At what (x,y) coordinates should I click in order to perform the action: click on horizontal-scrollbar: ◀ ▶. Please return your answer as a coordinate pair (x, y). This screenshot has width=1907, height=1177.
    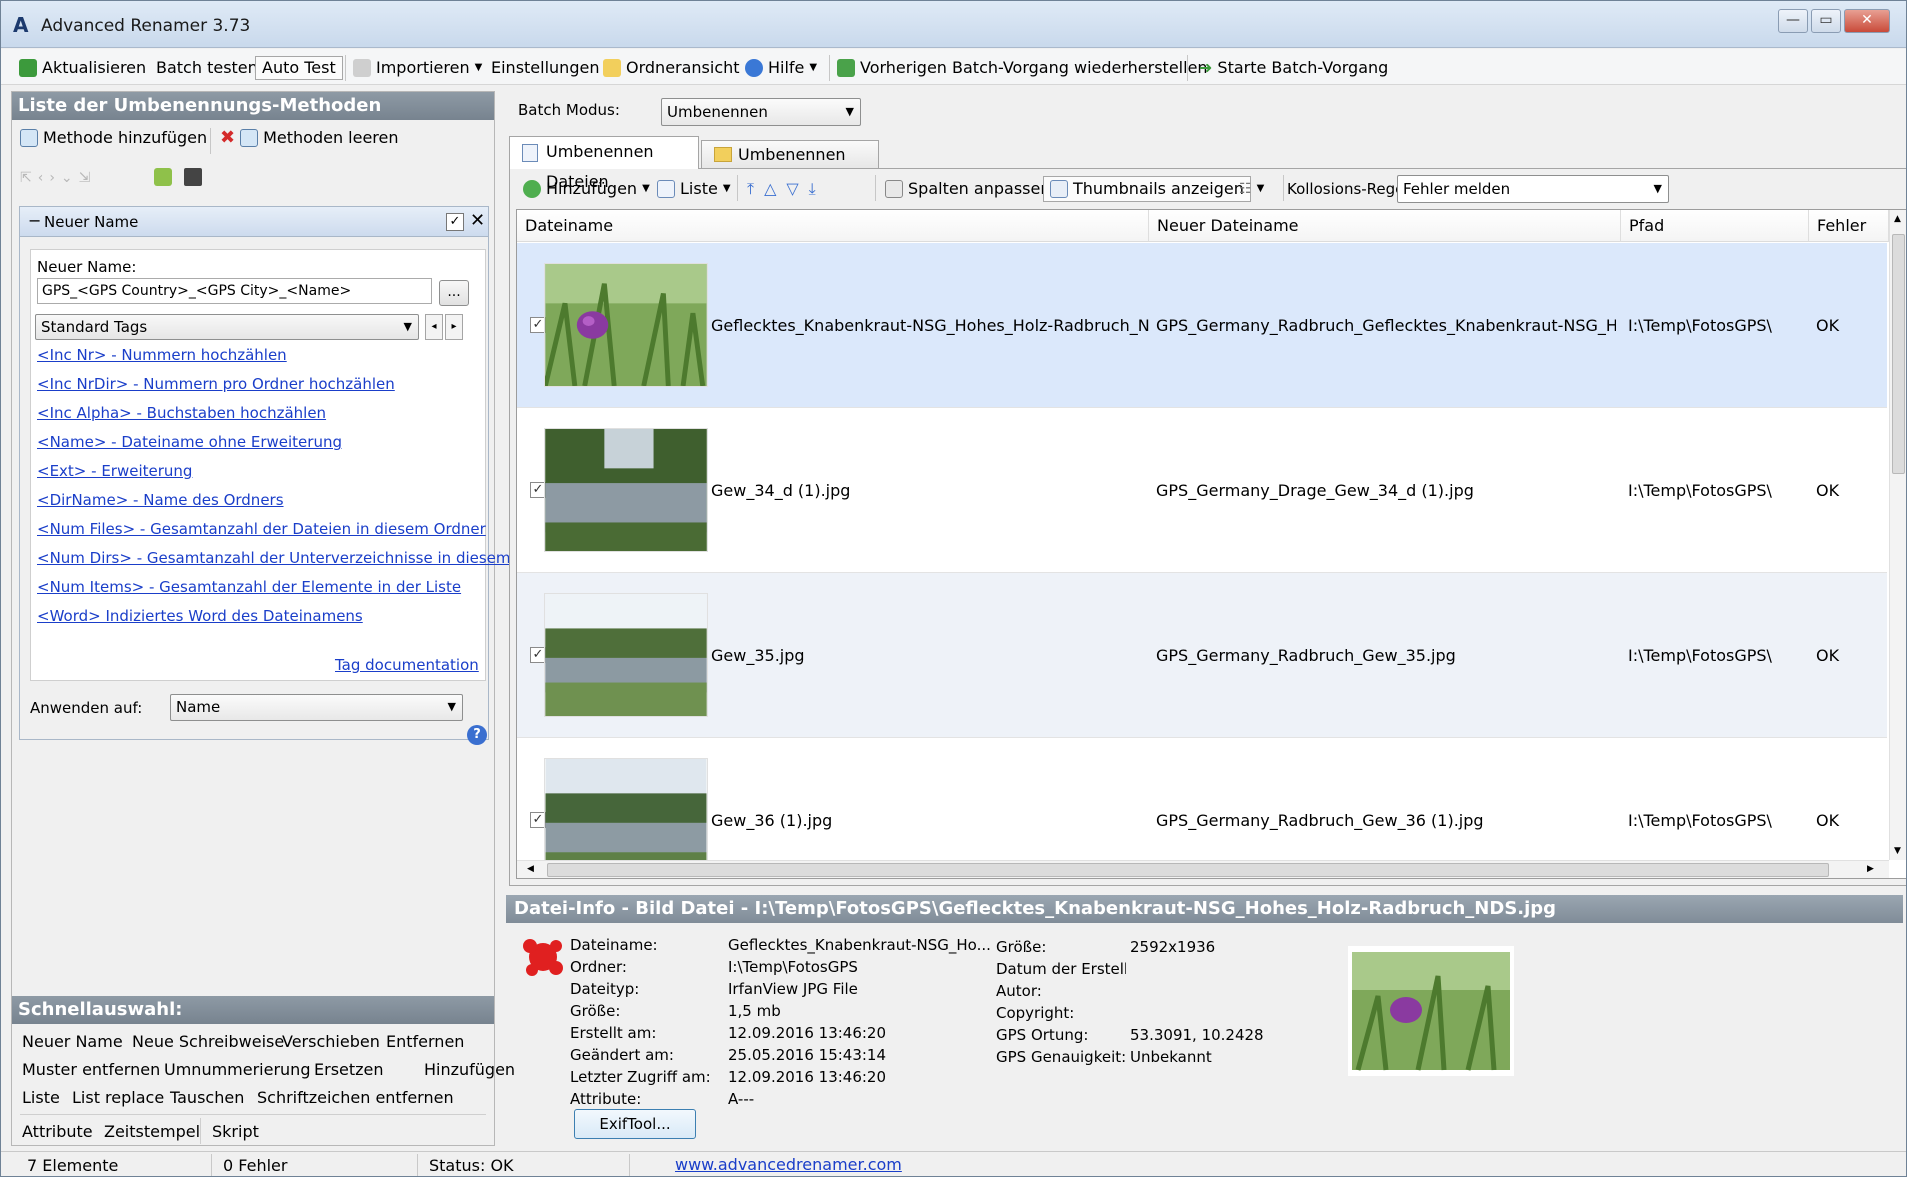
    Looking at the image, I should click on (1203, 869).